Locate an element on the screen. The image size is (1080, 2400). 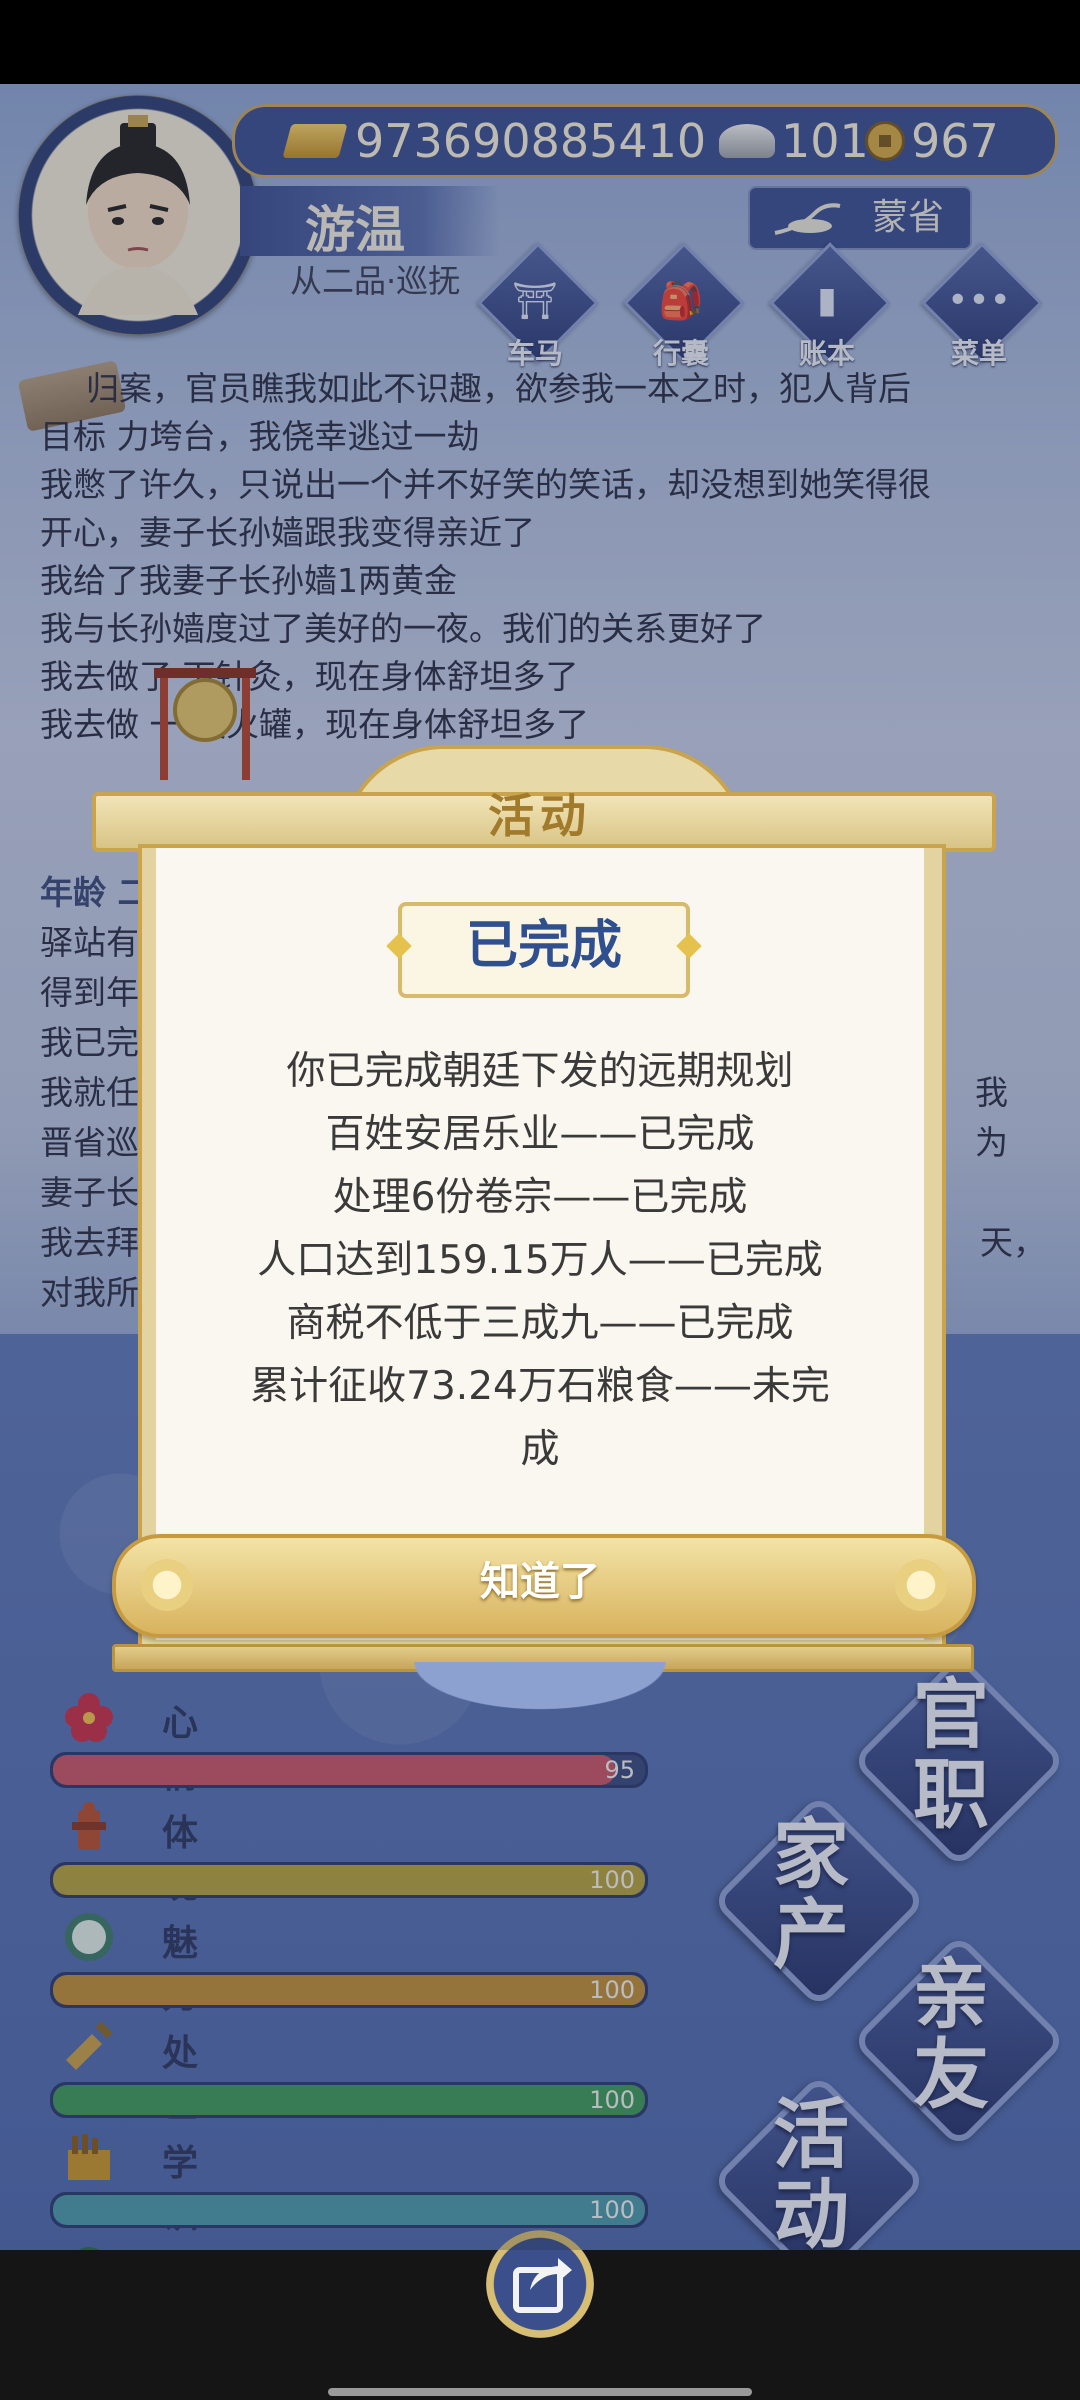
message-line: 百姓安居乐业——已完成 is located at coordinates (540, 1134).